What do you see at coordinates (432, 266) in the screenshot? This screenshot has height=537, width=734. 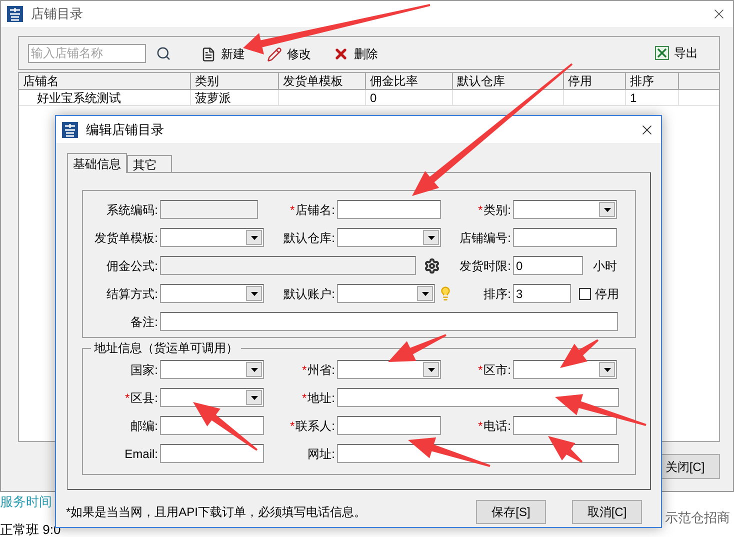 I see `gear-icon` at bounding box center [432, 266].